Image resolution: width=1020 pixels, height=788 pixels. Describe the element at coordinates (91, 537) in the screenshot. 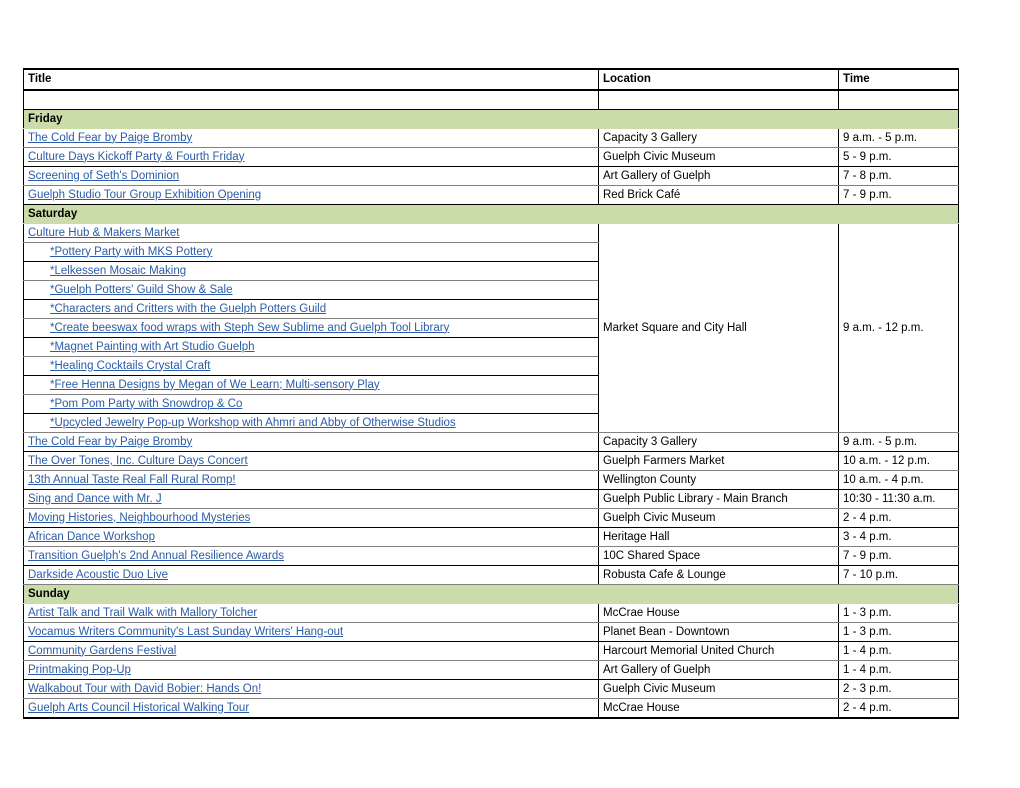

I see `event-title-link: African Dance Workshop` at that location.